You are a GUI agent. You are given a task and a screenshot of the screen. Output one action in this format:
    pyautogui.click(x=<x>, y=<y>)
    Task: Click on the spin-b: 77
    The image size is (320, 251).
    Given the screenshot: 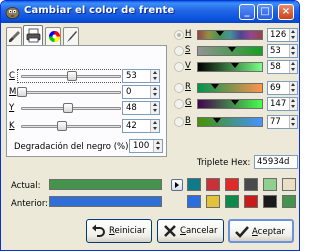 What is the action you would take?
    pyautogui.click(x=282, y=122)
    